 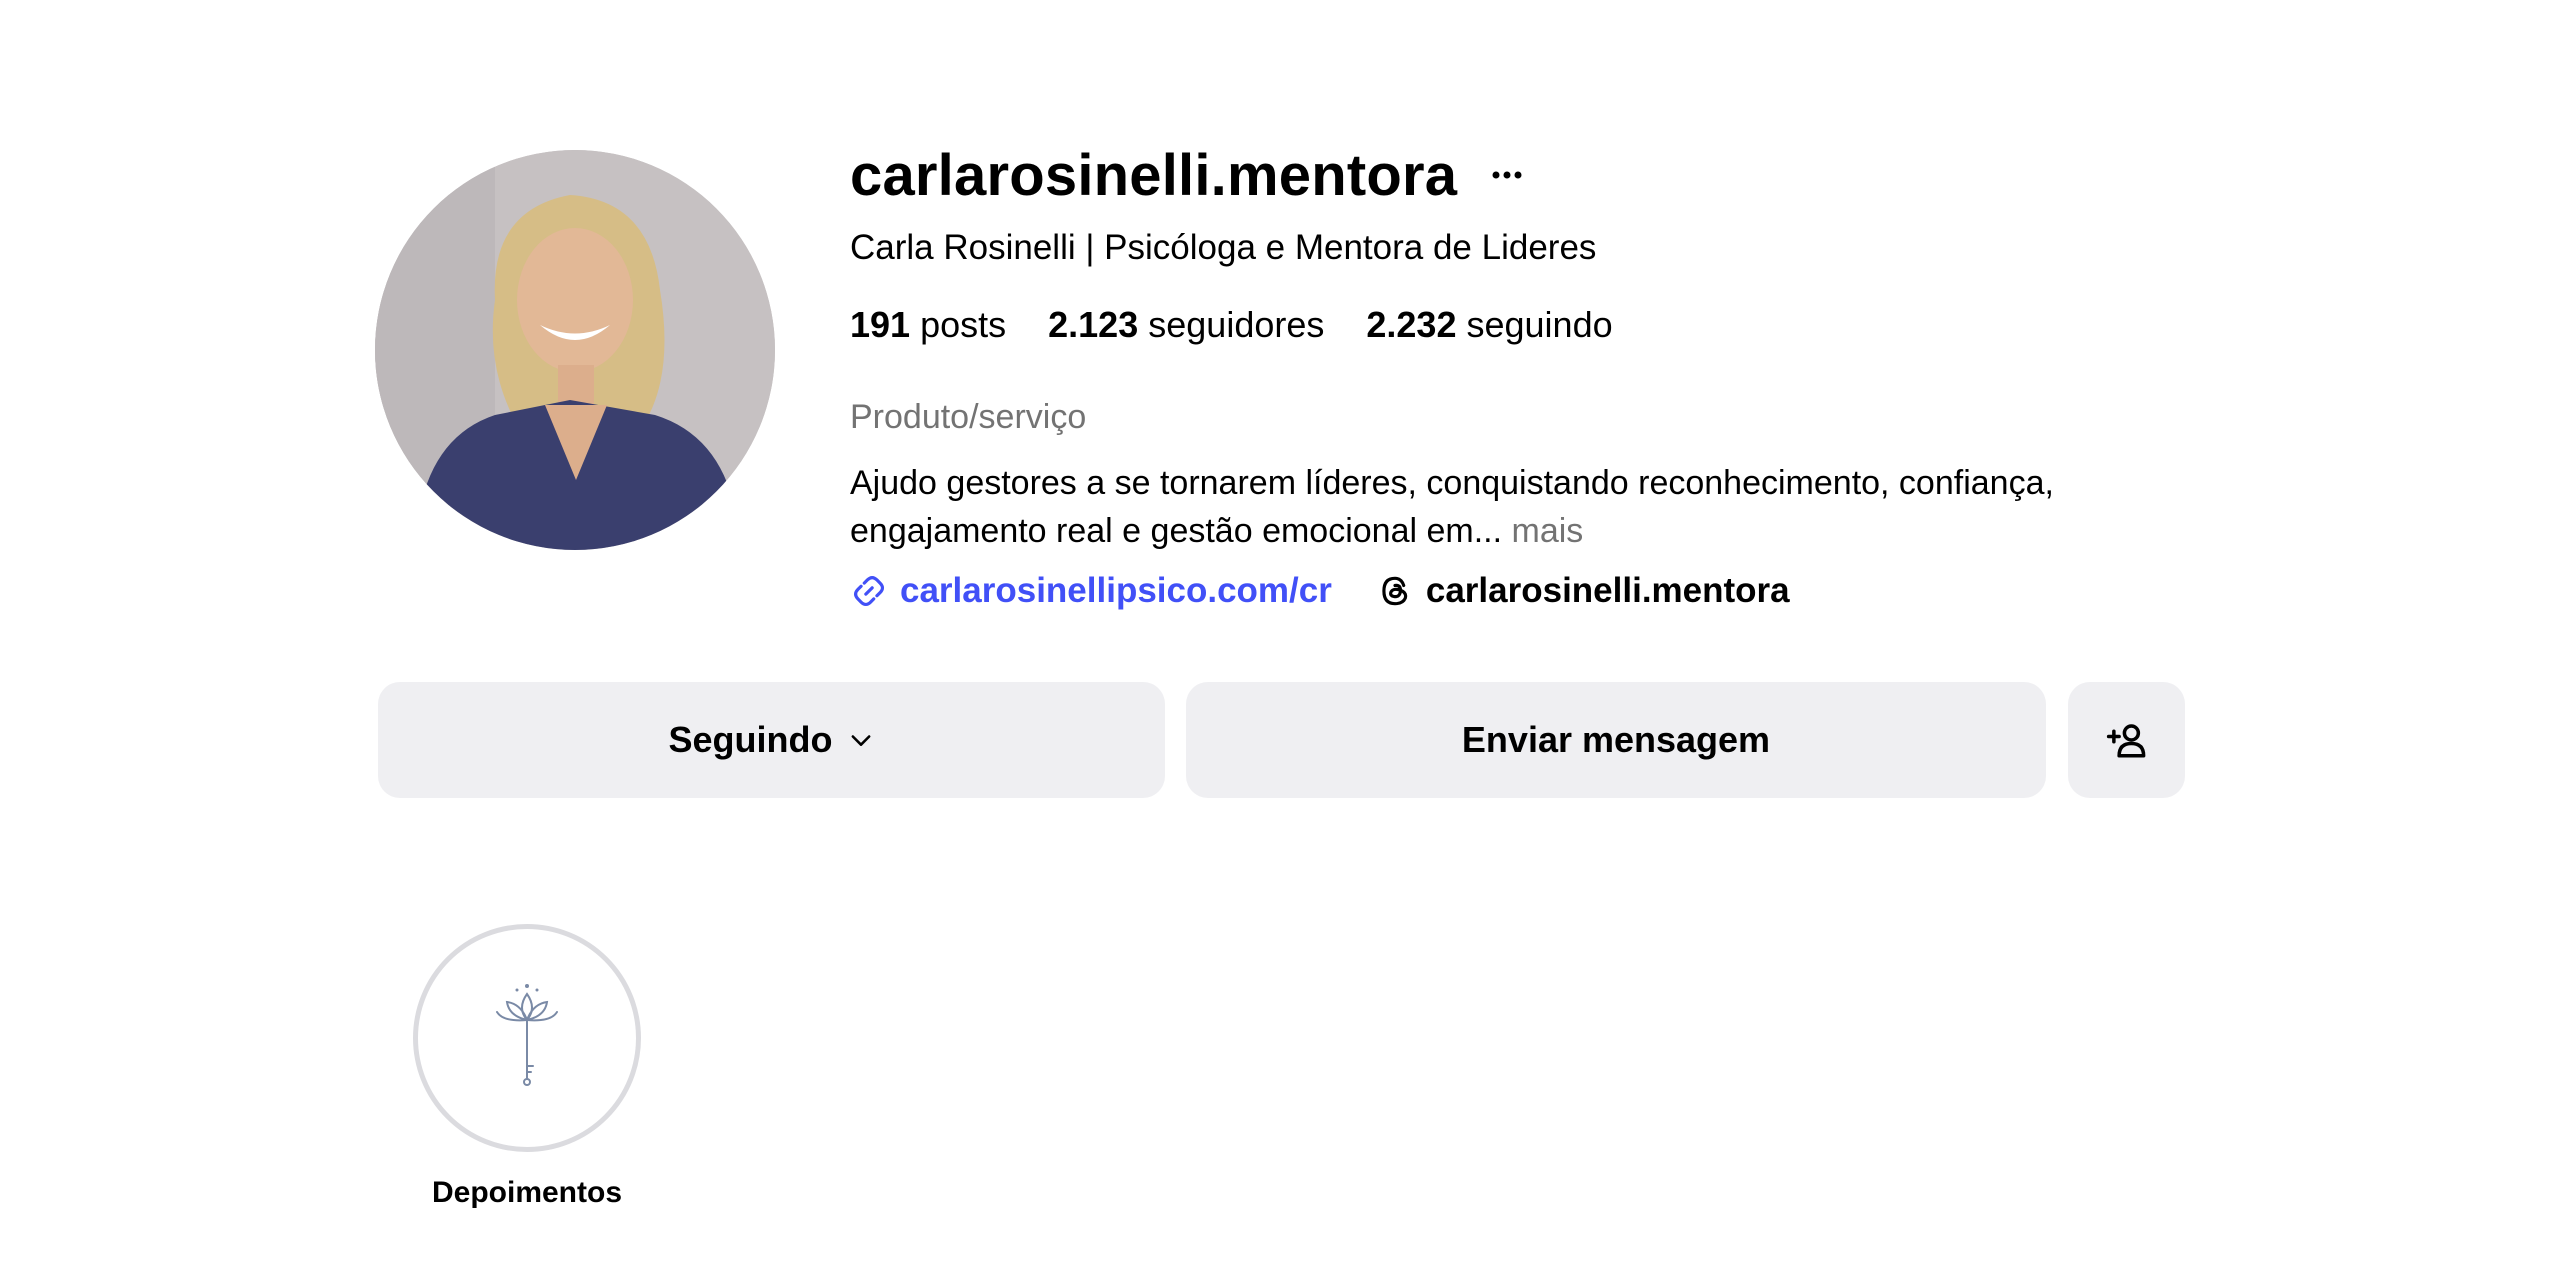 What do you see at coordinates (527, 1035) in the screenshot?
I see `lotus-key-icon` at bounding box center [527, 1035].